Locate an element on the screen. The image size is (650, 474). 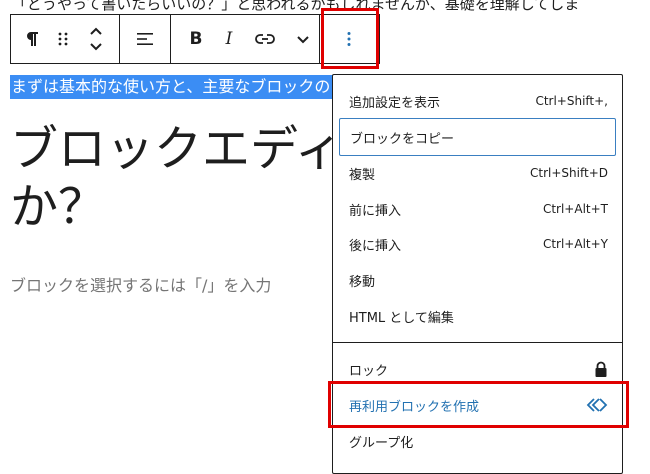
heading-line-2: か？ is located at coordinates (58, 207).